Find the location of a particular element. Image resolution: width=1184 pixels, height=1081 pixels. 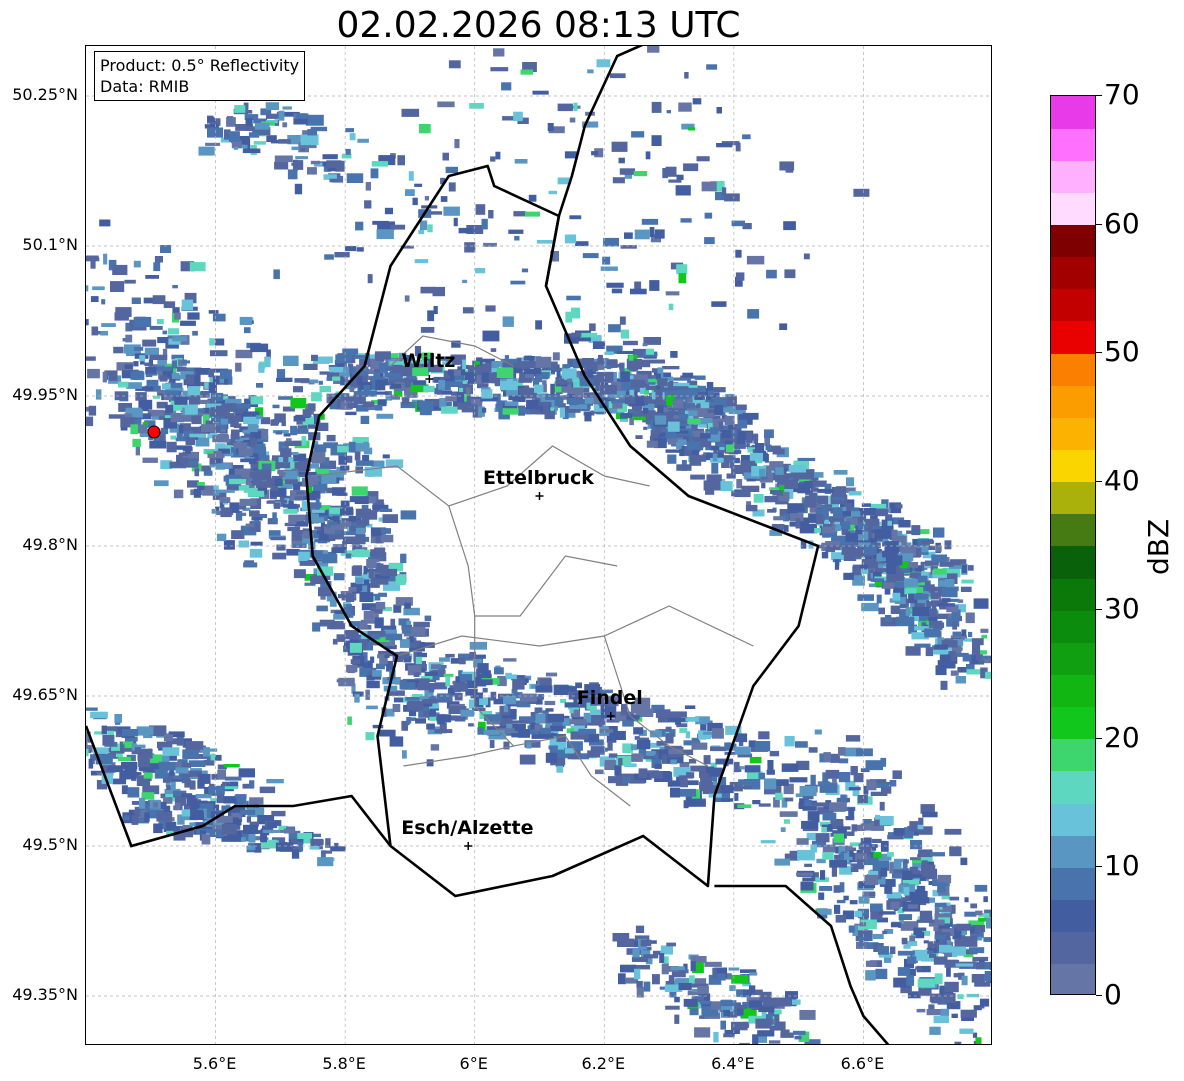

lon-tick-label: 6.6°E is located at coordinates (862, 1063).